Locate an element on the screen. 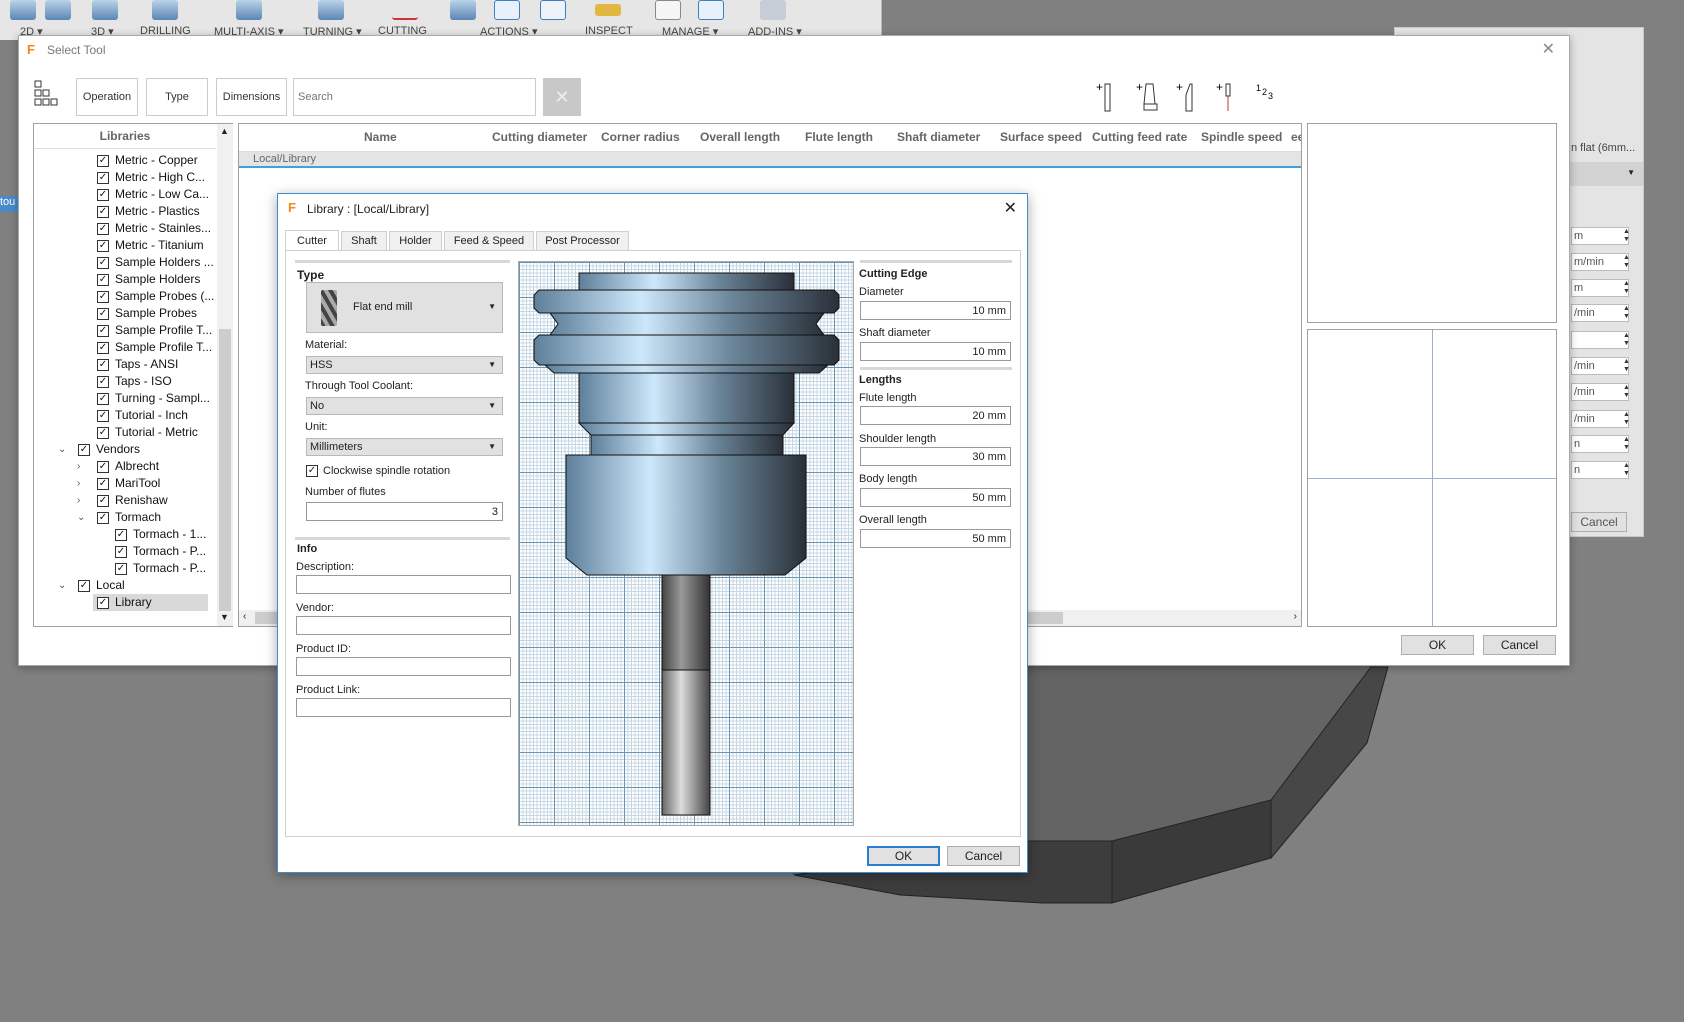 The width and height of the screenshot is (1684, 1022). parameter-field: m/min is located at coordinates (1600, 262).